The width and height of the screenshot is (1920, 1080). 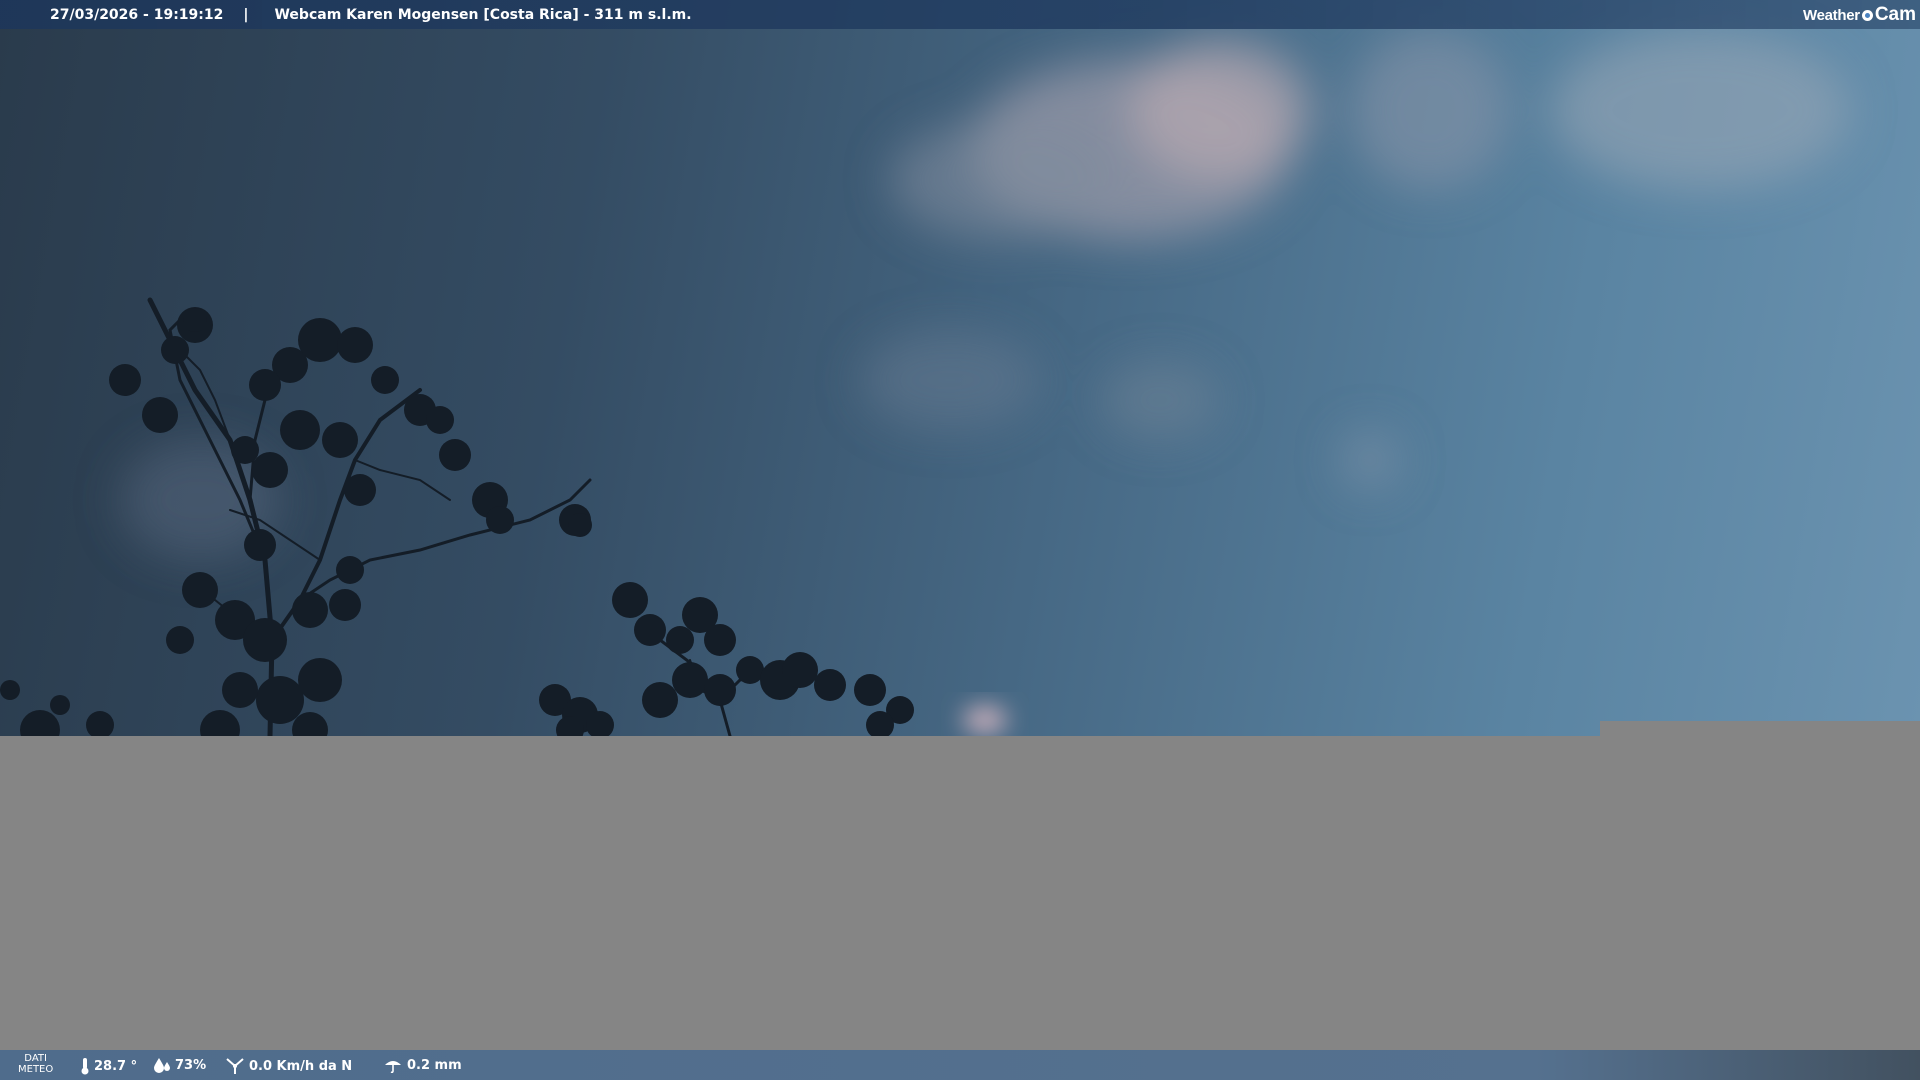 What do you see at coordinates (35, 1058) in the screenshot?
I see `dati-label-line1: DATI` at bounding box center [35, 1058].